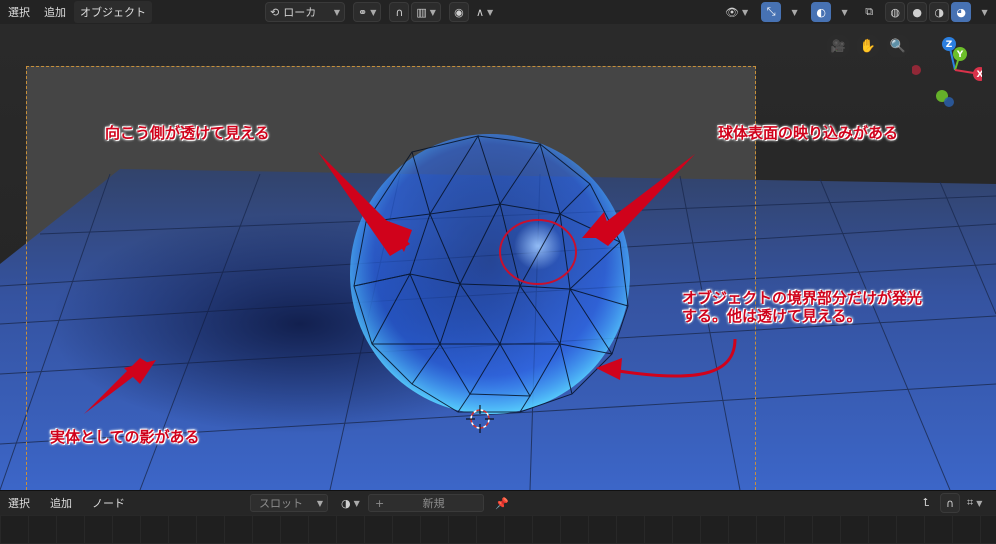 The height and width of the screenshot is (544, 996). I want to click on overlay-dropdown: ▼, so click(843, 12).